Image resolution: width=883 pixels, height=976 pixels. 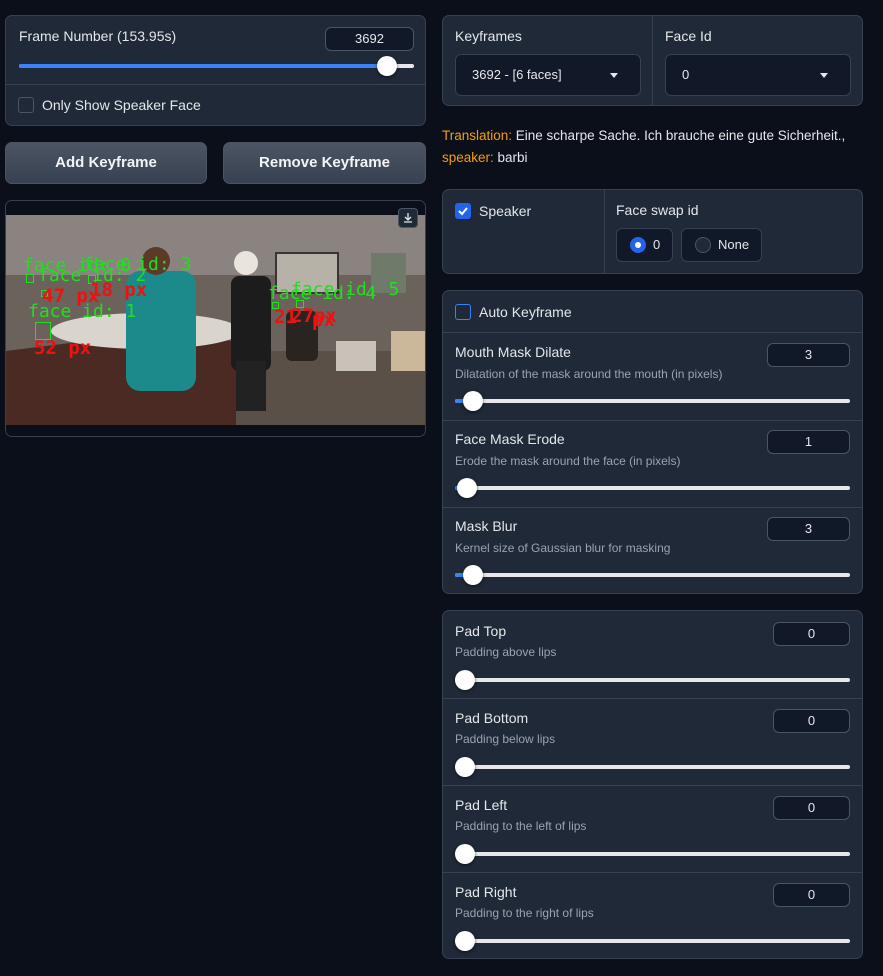 What do you see at coordinates (652, 488) in the screenshot?
I see `face-mask-erode-slider` at bounding box center [652, 488].